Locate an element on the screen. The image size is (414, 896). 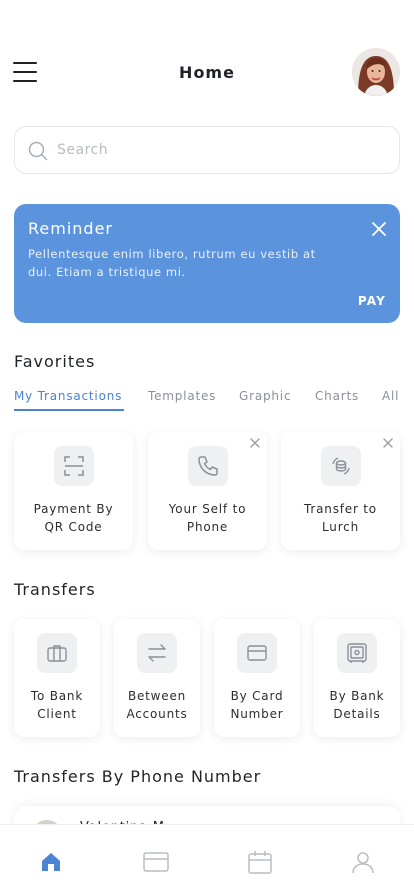
transfers-heading: Transfers is located at coordinates (55, 589).